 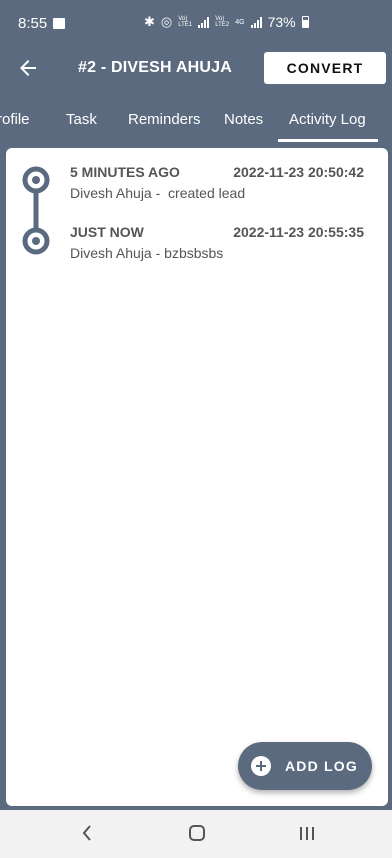 What do you see at coordinates (15, 117) in the screenshot?
I see `tab-profile: Profile` at bounding box center [15, 117].